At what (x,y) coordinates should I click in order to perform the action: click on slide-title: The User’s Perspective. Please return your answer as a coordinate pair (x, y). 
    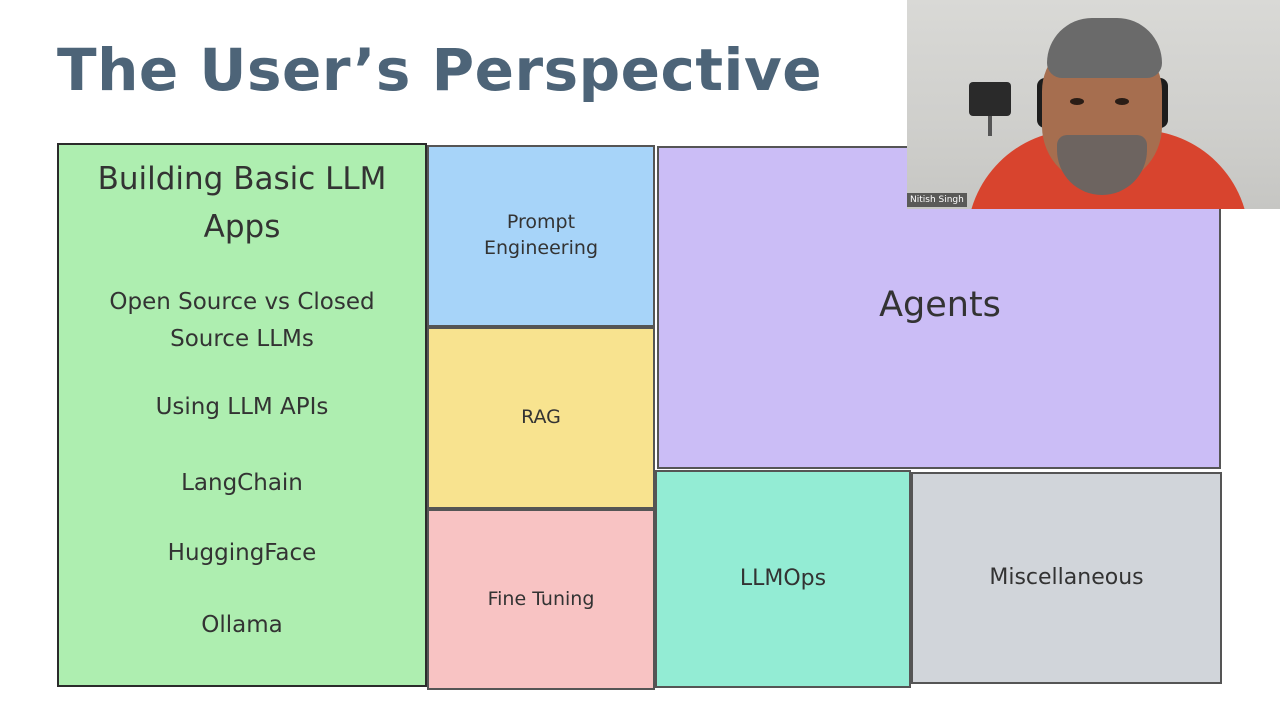
    Looking at the image, I should click on (440, 70).